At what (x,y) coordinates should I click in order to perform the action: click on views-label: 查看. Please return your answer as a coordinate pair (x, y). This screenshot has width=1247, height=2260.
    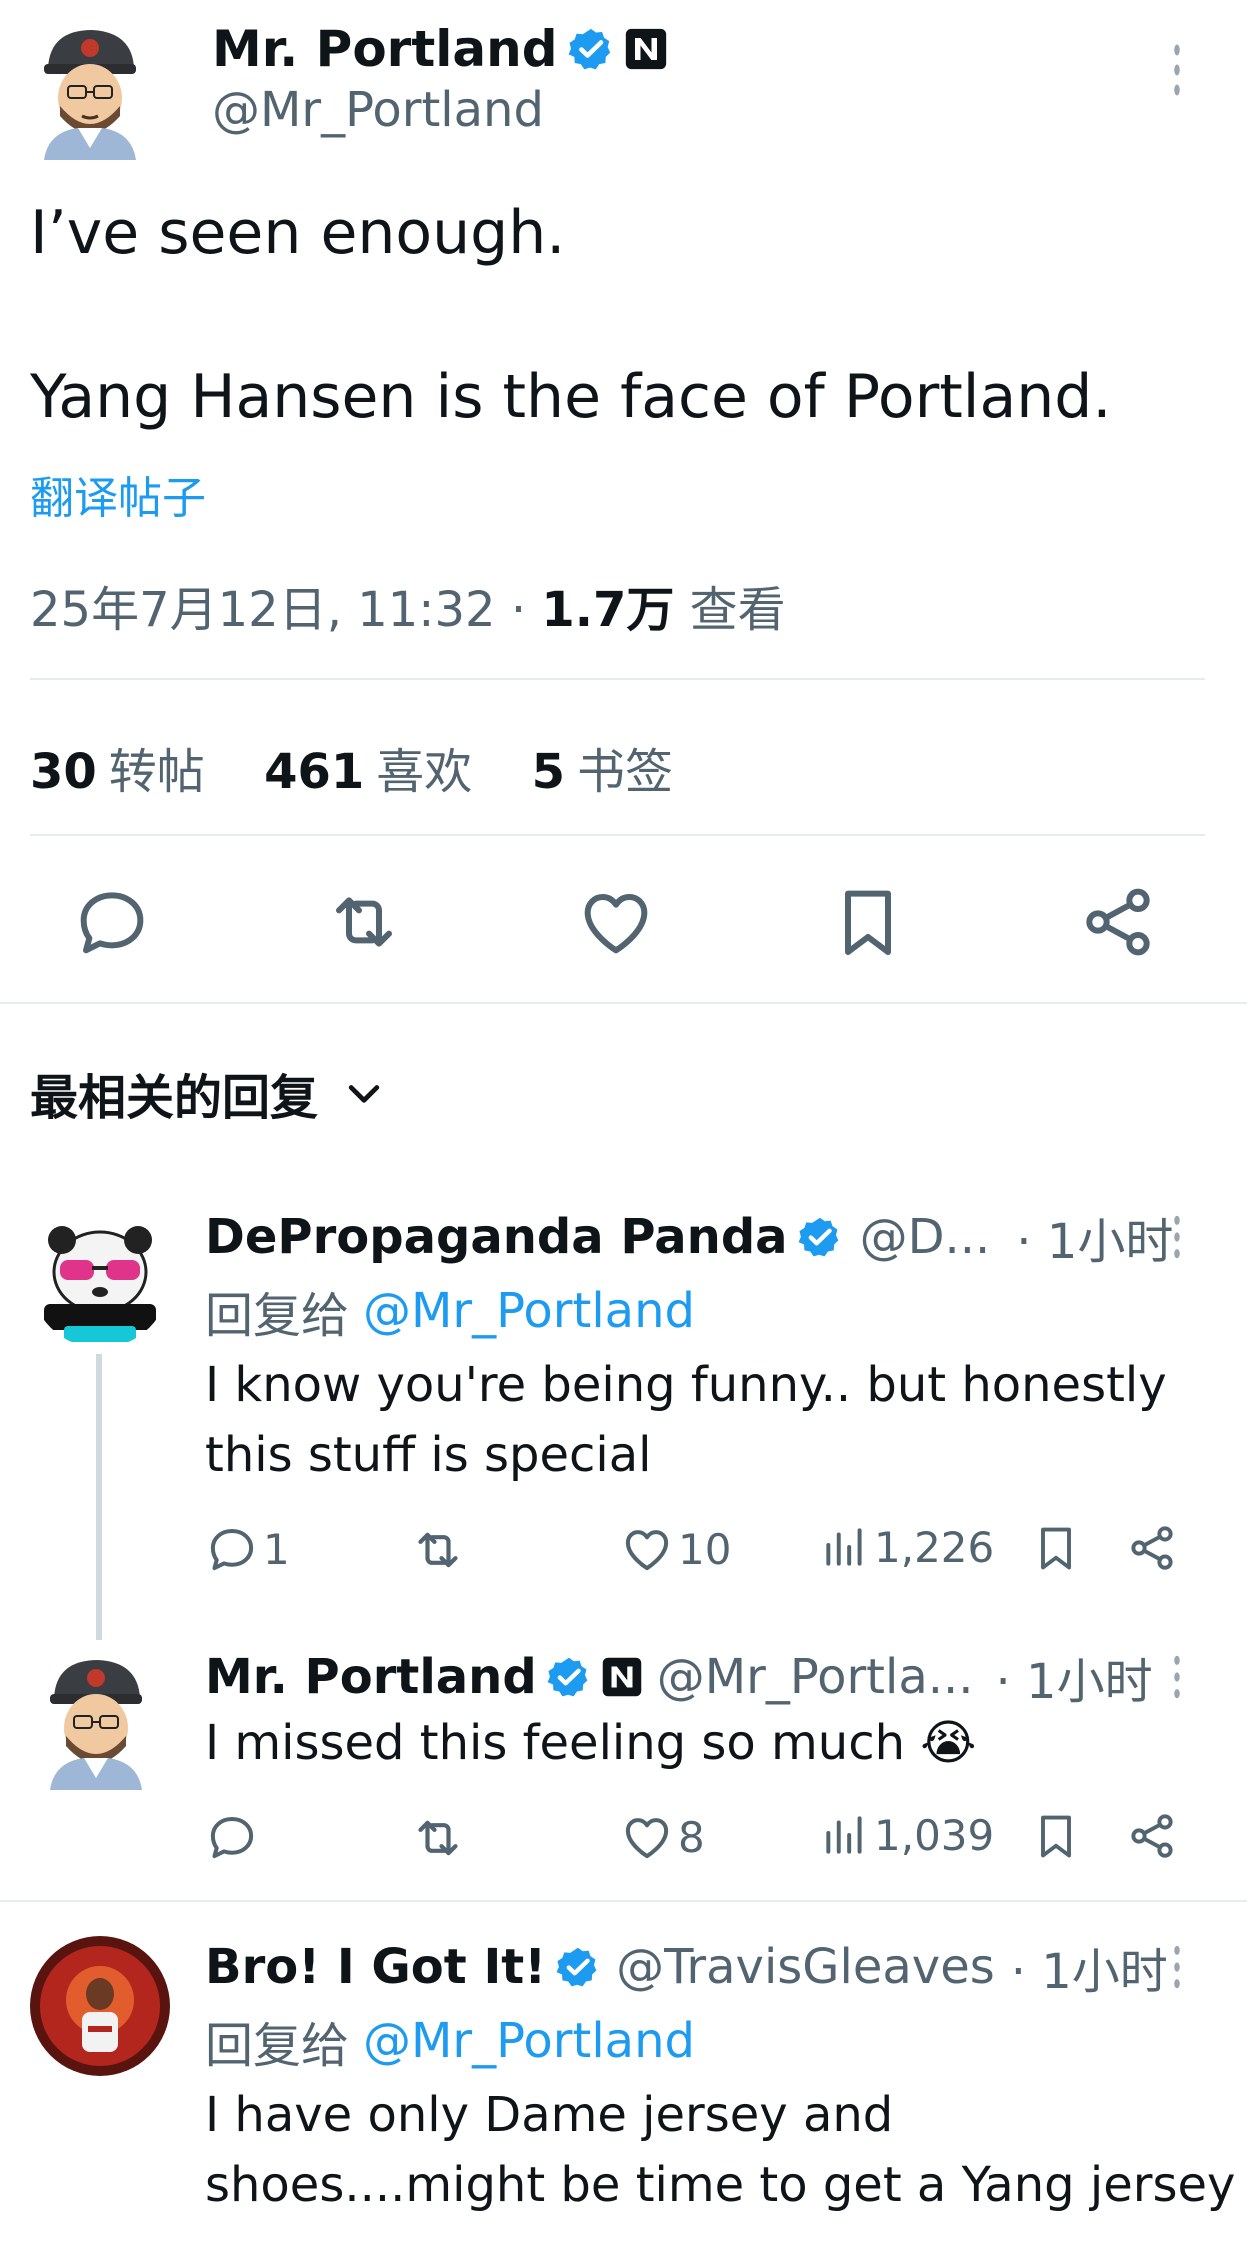
    Looking at the image, I should click on (737, 610).